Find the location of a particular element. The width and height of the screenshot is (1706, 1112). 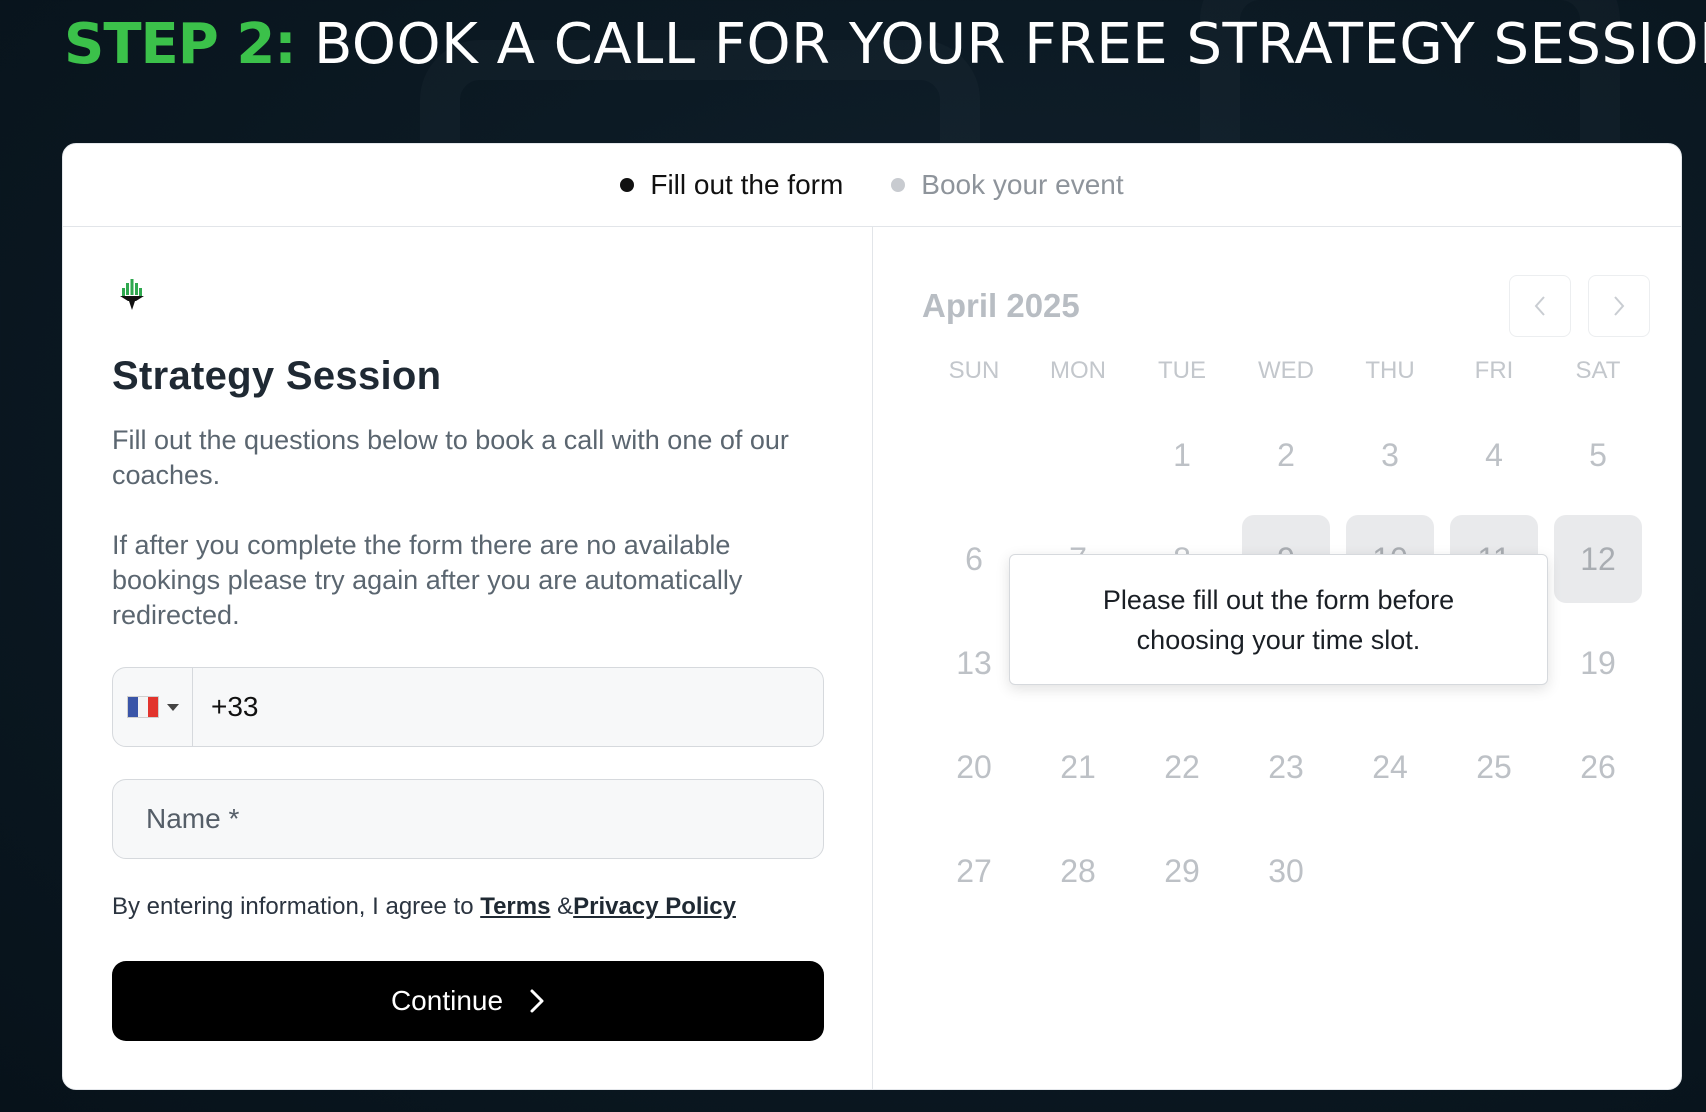

calendar-day: 25 is located at coordinates (1494, 767).